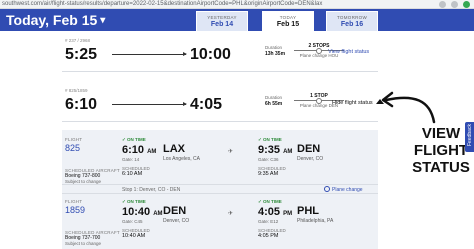  What do you see at coordinates (268, 221) in the screenshot?
I see `gate: Gate: E12` at bounding box center [268, 221].